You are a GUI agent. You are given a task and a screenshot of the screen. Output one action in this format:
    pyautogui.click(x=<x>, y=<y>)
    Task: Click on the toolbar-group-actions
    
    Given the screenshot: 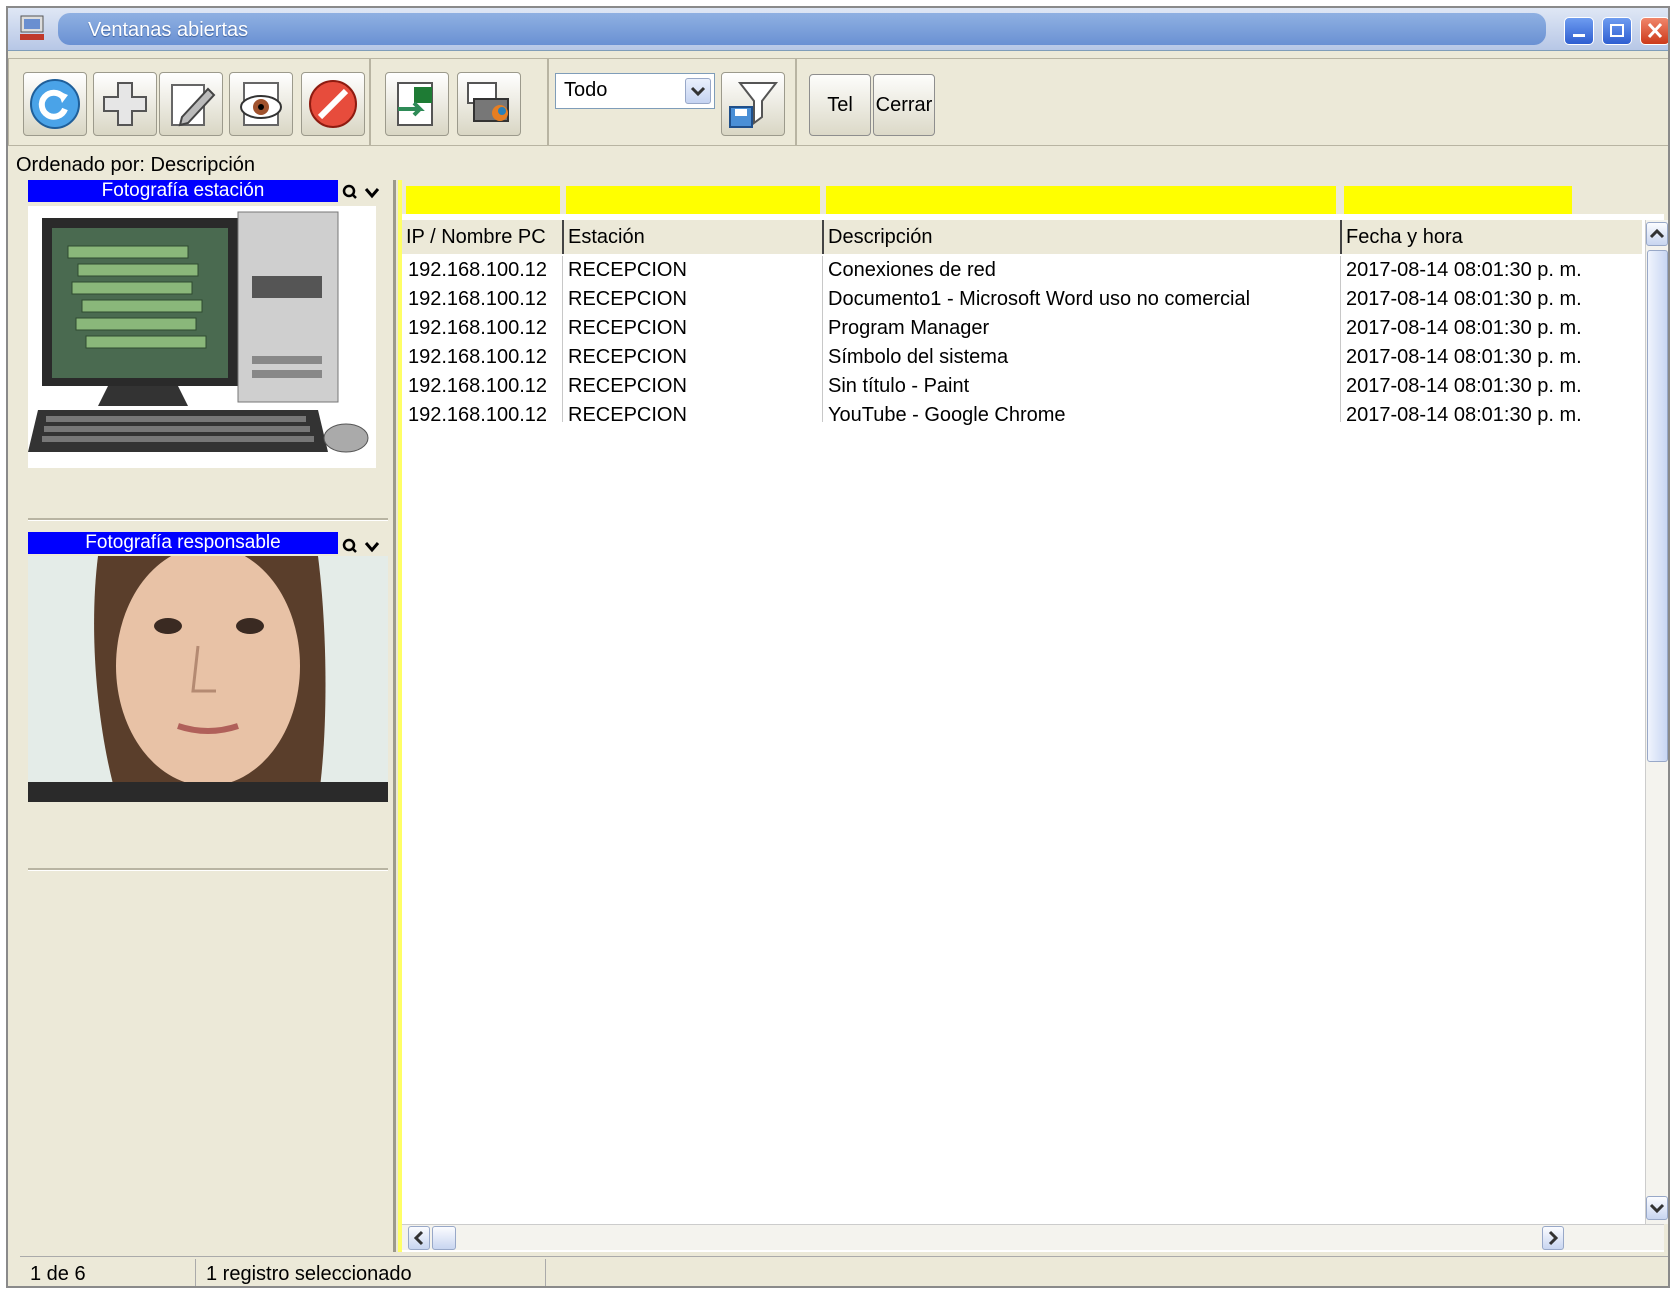 What is the action you would take?
    pyautogui.click(x=189, y=102)
    